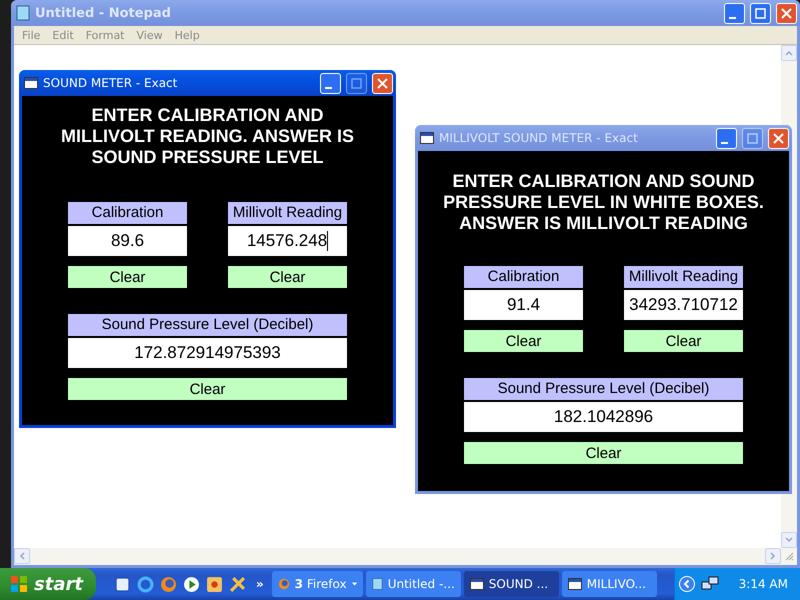  Describe the element at coordinates (686, 584) in the screenshot. I see `chevron-left-icon` at that location.